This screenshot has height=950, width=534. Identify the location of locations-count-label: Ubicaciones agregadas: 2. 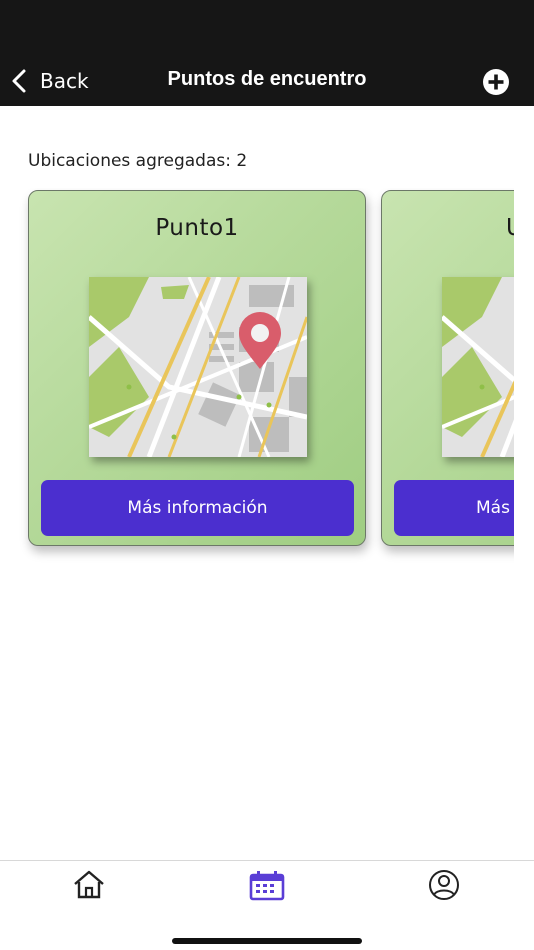
(138, 161).